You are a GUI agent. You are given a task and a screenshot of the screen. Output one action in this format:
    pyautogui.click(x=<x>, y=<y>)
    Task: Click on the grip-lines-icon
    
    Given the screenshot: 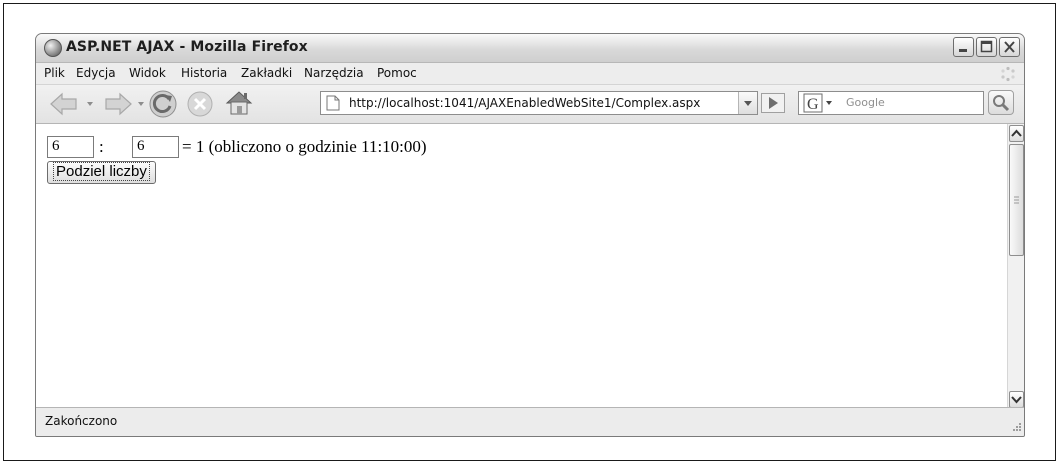 What is the action you would take?
    pyautogui.click(x=1016, y=200)
    